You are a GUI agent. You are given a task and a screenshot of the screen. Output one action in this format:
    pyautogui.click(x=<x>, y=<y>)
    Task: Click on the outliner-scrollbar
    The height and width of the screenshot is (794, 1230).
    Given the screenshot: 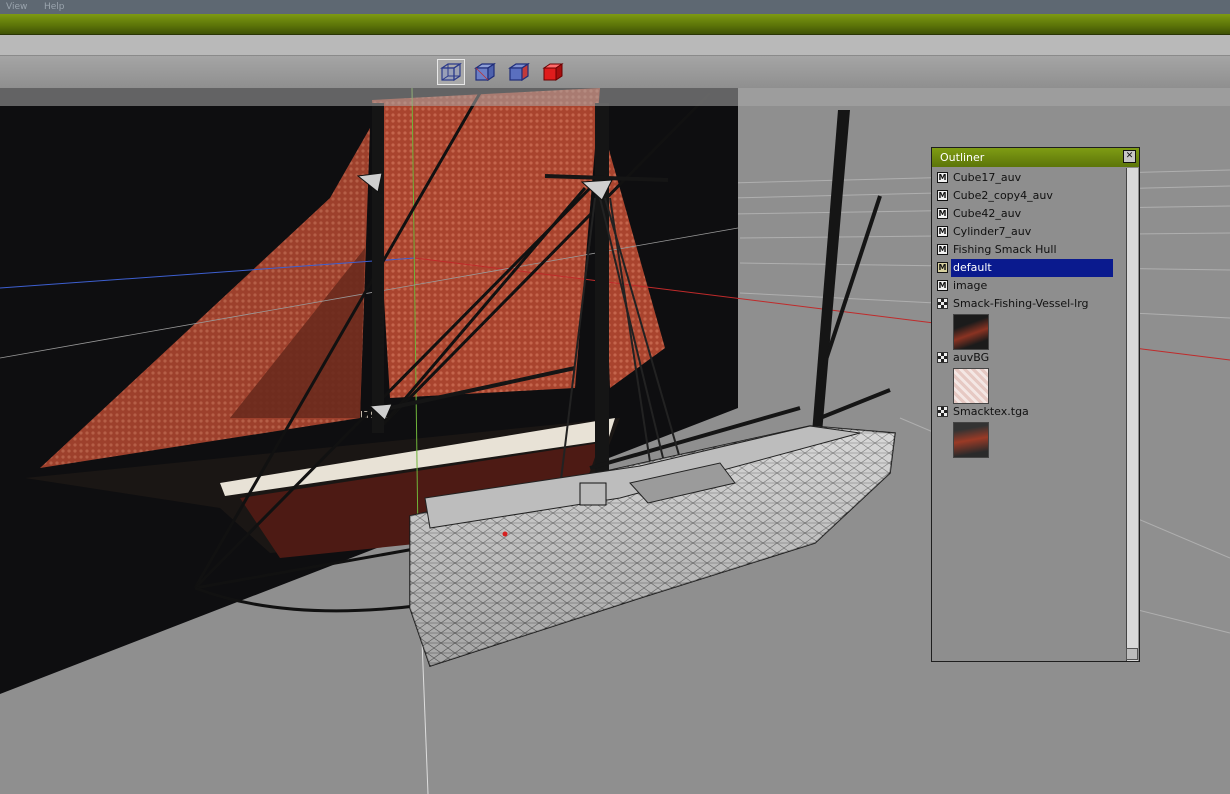 What is the action you would take?
    pyautogui.click(x=1132, y=414)
    